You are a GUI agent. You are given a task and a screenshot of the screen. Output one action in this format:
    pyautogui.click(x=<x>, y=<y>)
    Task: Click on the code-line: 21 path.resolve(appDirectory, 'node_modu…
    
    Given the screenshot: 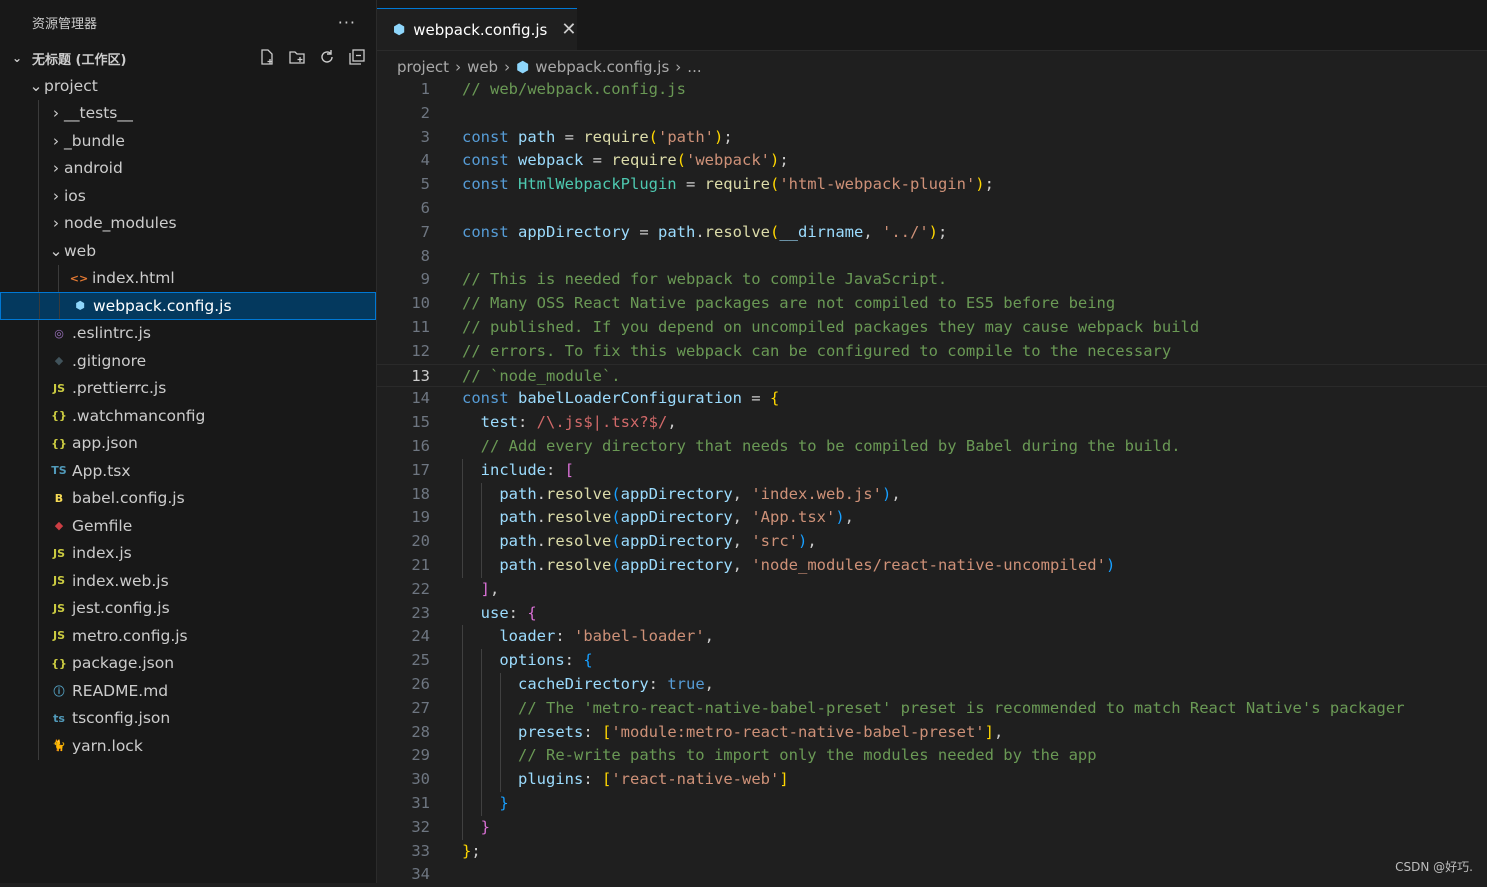 What is the action you would take?
    pyautogui.click(x=932, y=565)
    